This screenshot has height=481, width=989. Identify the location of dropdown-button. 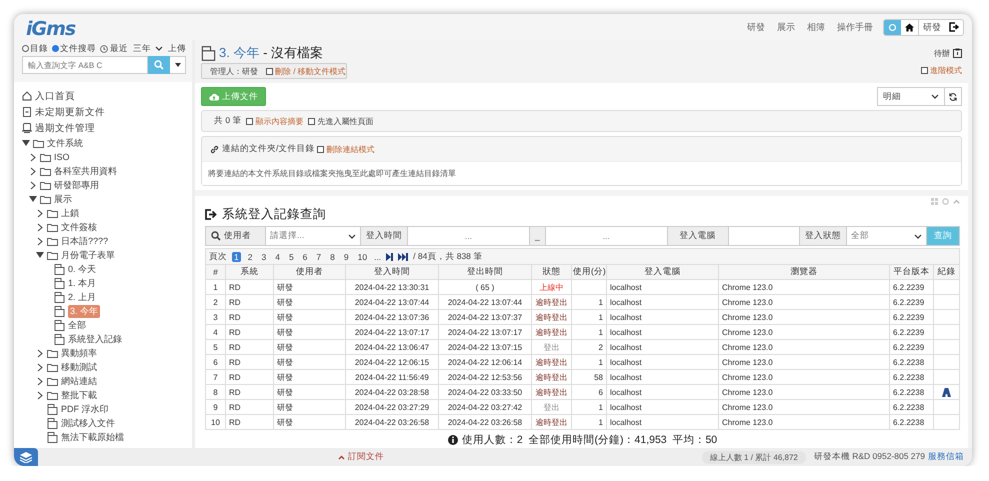
(178, 65).